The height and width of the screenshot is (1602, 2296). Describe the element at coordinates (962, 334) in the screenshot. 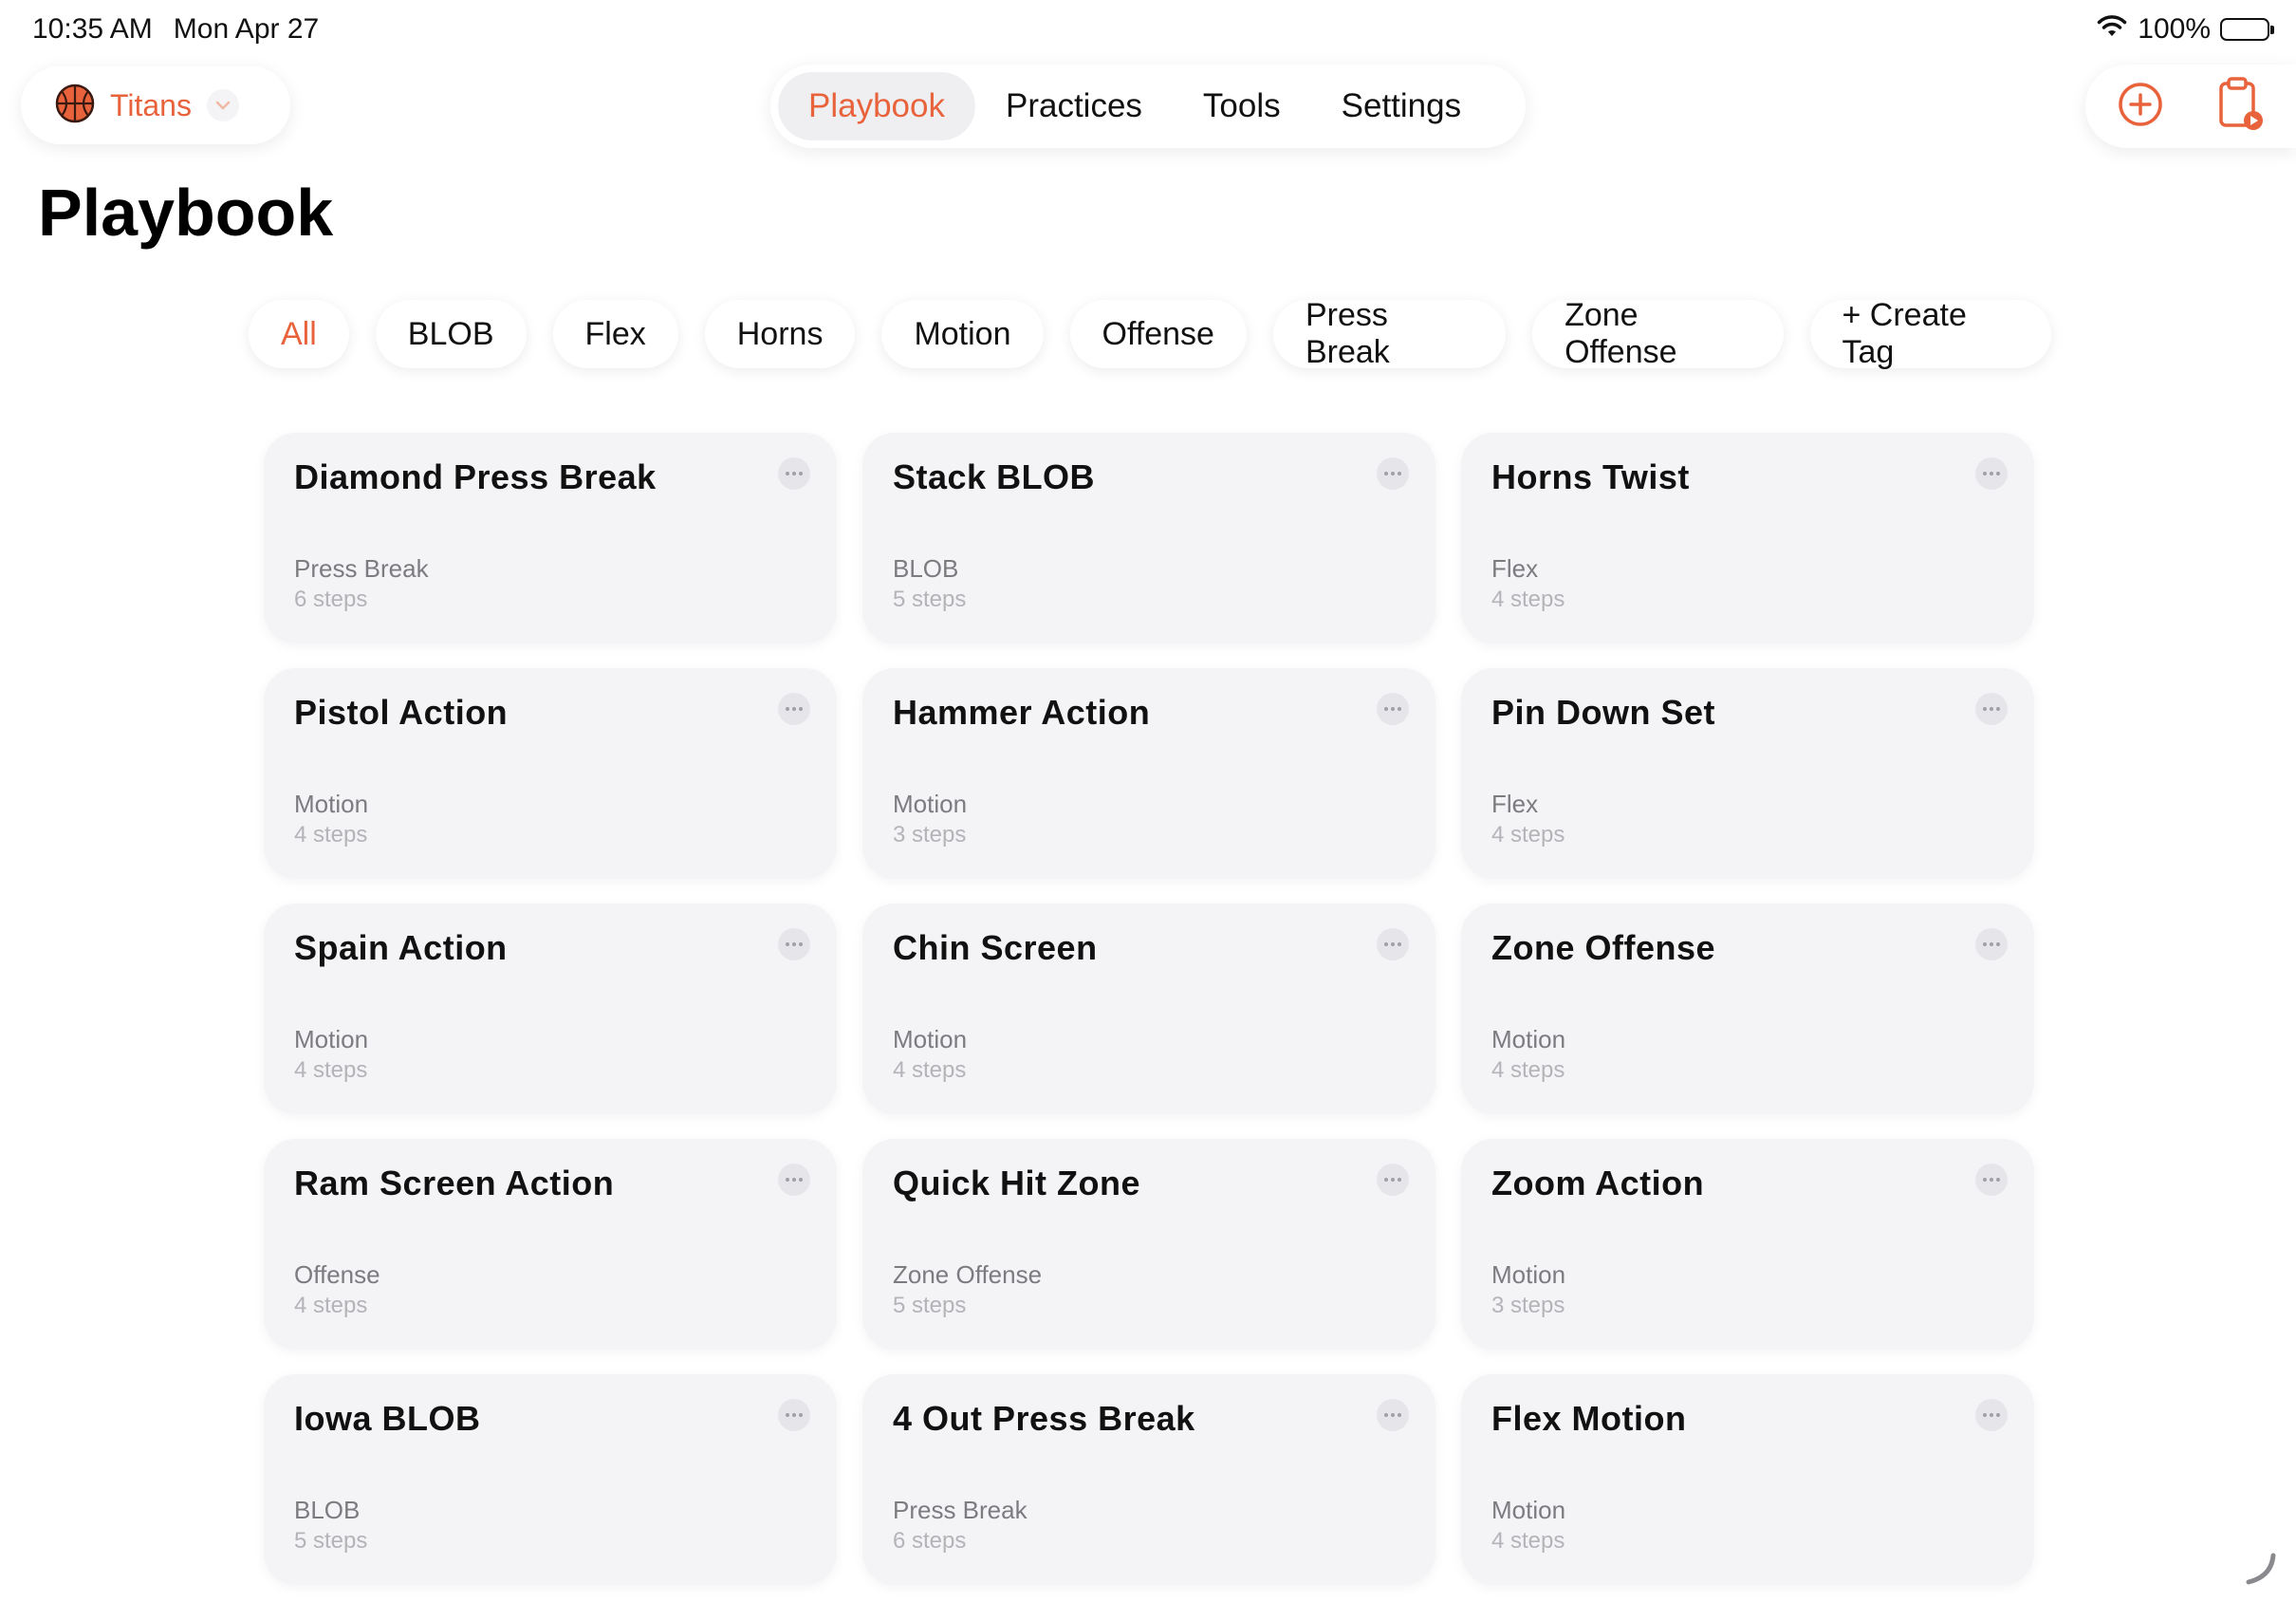

I see `filter-chip-motion: Motion` at that location.